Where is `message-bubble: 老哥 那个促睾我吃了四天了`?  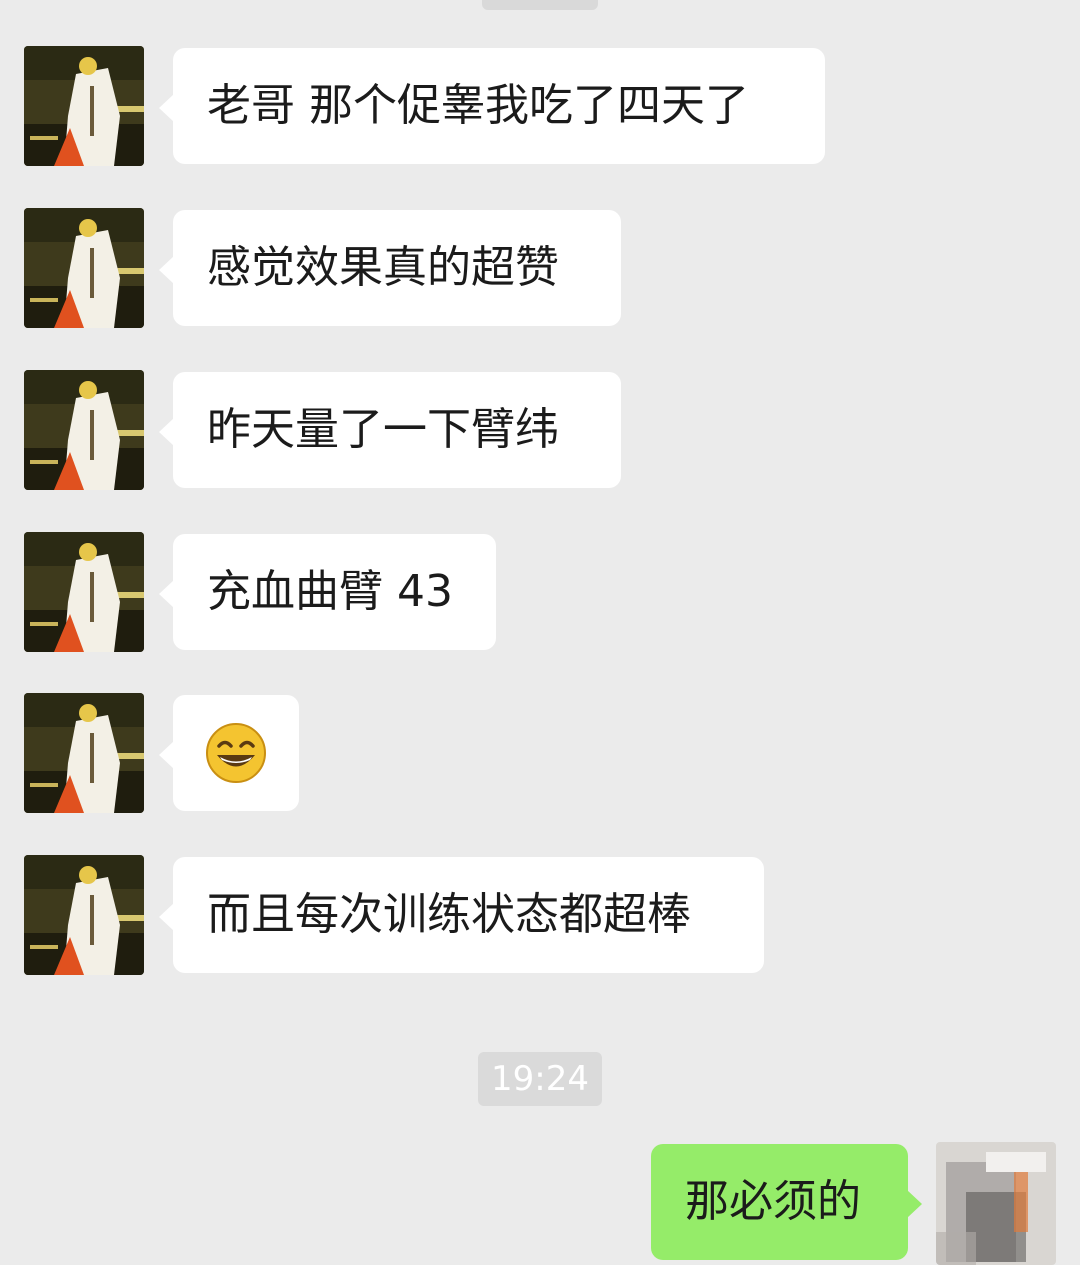
message-bubble: 老哥 那个促睾我吃了四天了 is located at coordinates (492, 106).